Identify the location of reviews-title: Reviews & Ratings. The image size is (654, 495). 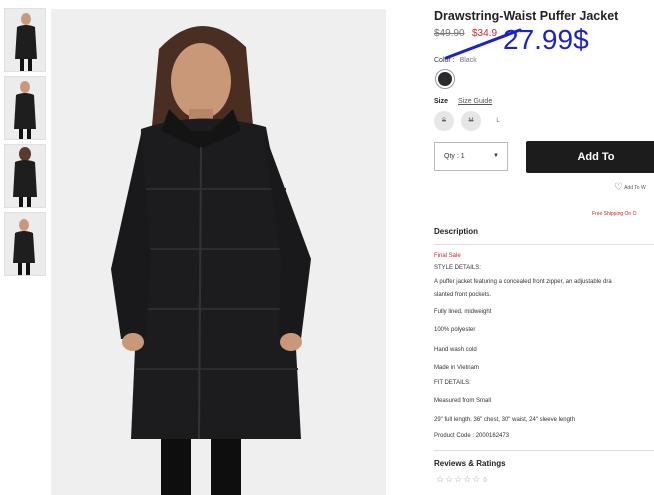
(470, 463).